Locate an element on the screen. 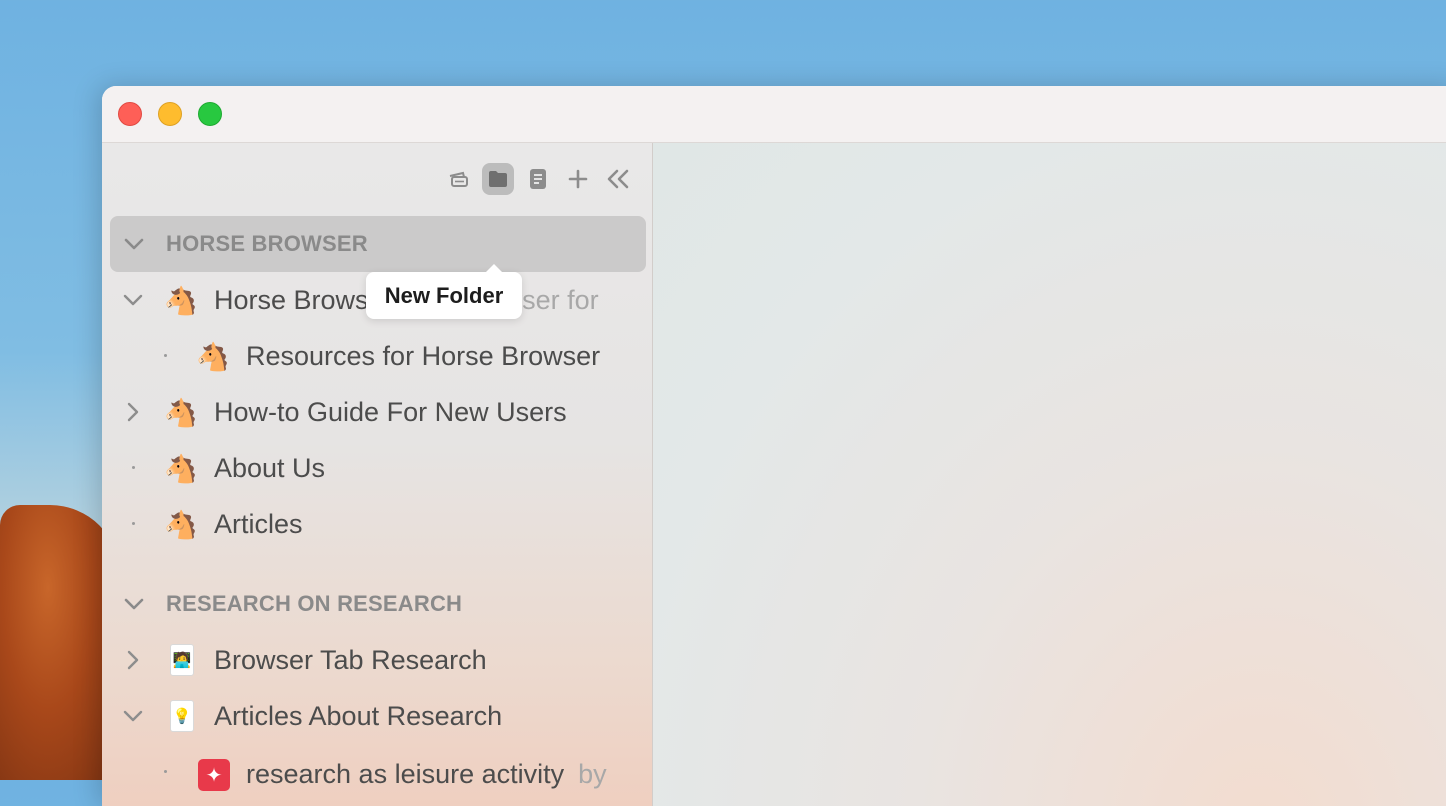  sidebar-item-browser-tab-research: 🧑‍💻 Browser Tab Research is located at coordinates (377, 660).